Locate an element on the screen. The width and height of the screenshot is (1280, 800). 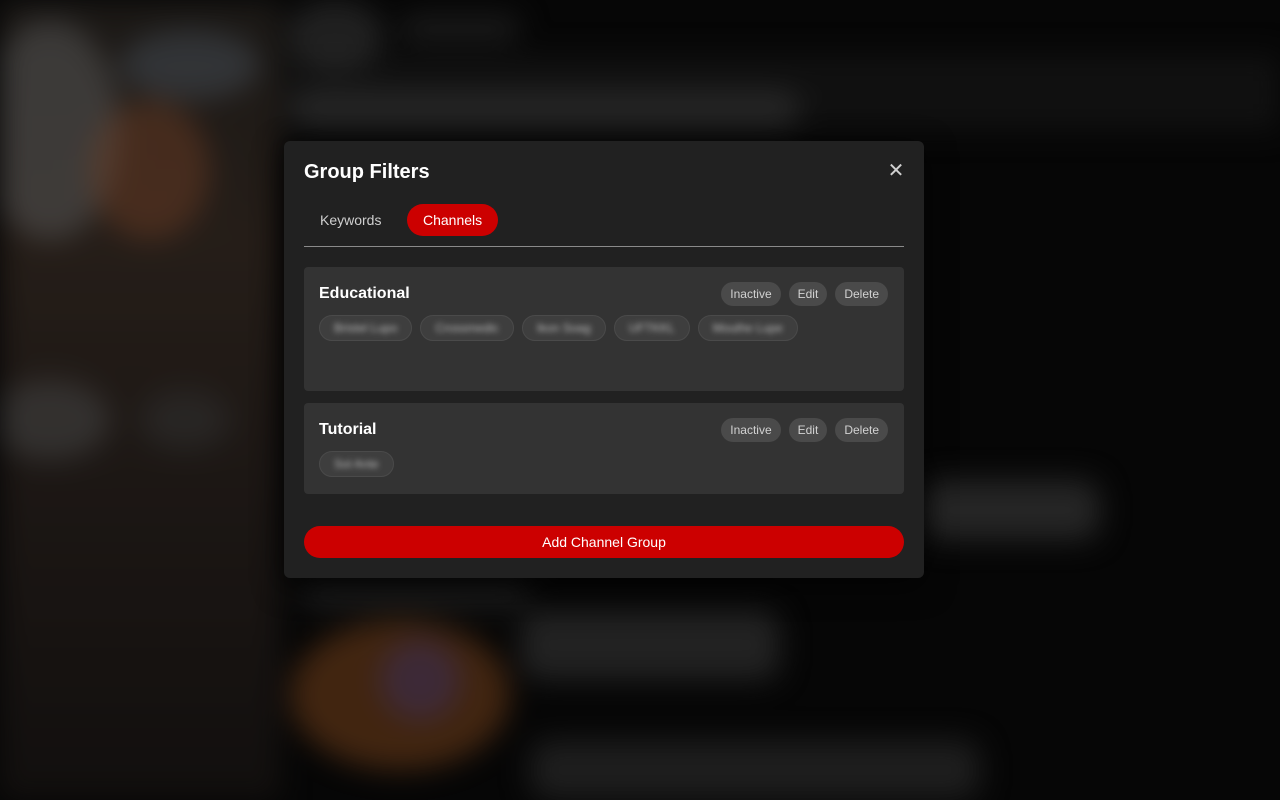
channel-chip: UFTKKL is located at coordinates (651, 328).